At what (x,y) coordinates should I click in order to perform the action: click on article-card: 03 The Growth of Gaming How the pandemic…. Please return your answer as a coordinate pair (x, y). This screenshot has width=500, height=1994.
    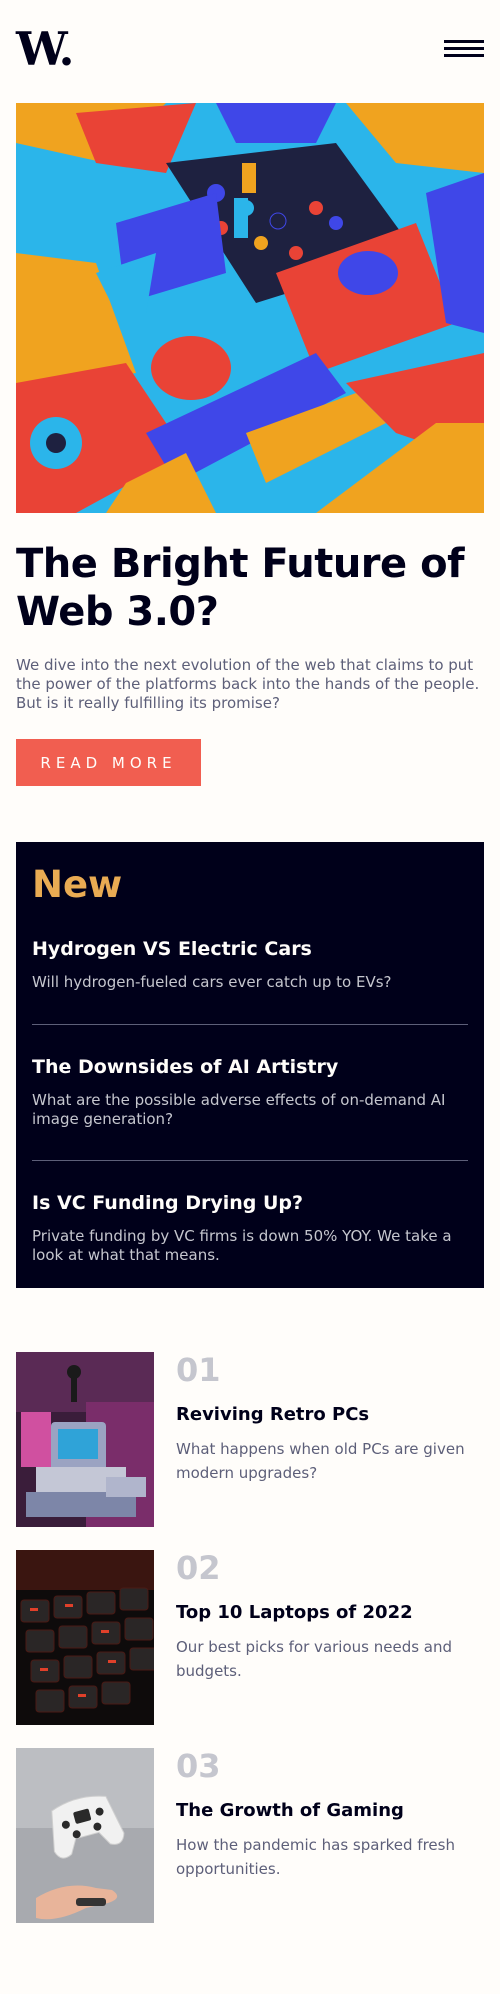
    Looking at the image, I should click on (250, 1835).